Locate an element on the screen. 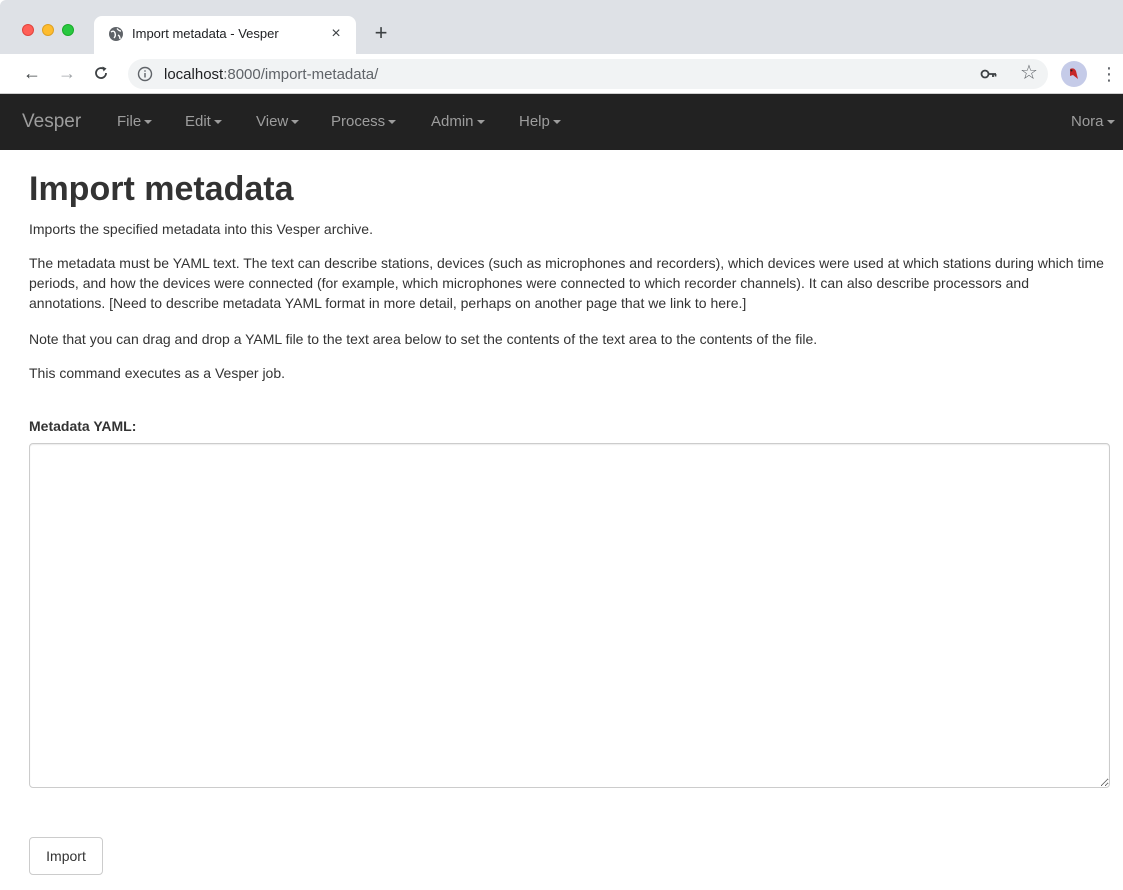 This screenshot has width=1123, height=890. url-host: localhost is located at coordinates (194, 74).